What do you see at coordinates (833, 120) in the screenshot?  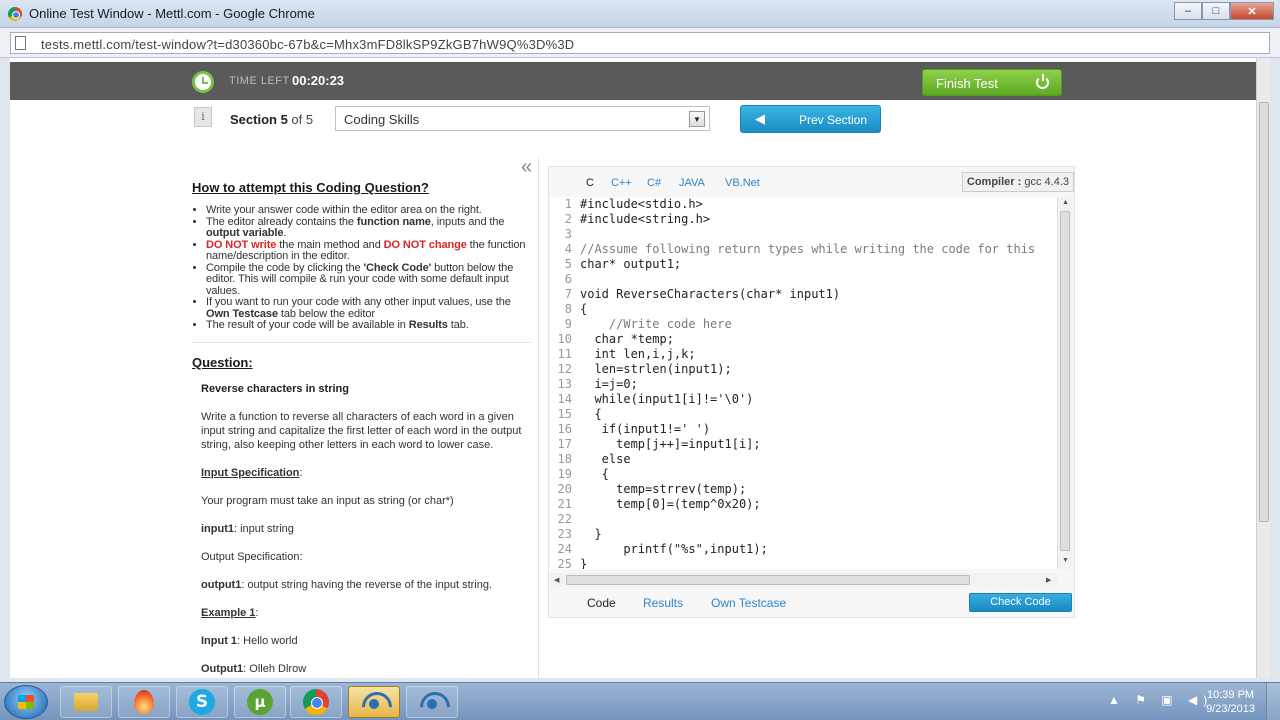 I see `prev-section-label: Prev Section` at bounding box center [833, 120].